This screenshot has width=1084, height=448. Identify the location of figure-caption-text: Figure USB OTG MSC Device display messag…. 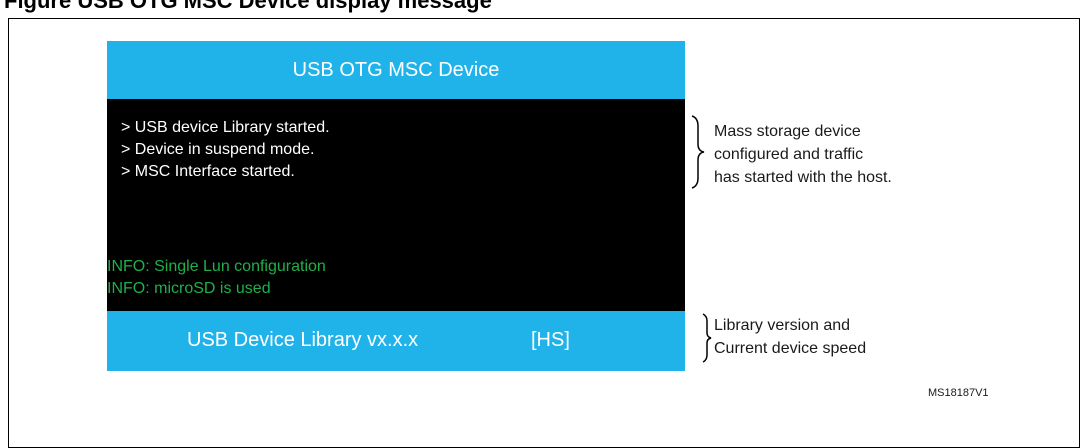
(248, 6).